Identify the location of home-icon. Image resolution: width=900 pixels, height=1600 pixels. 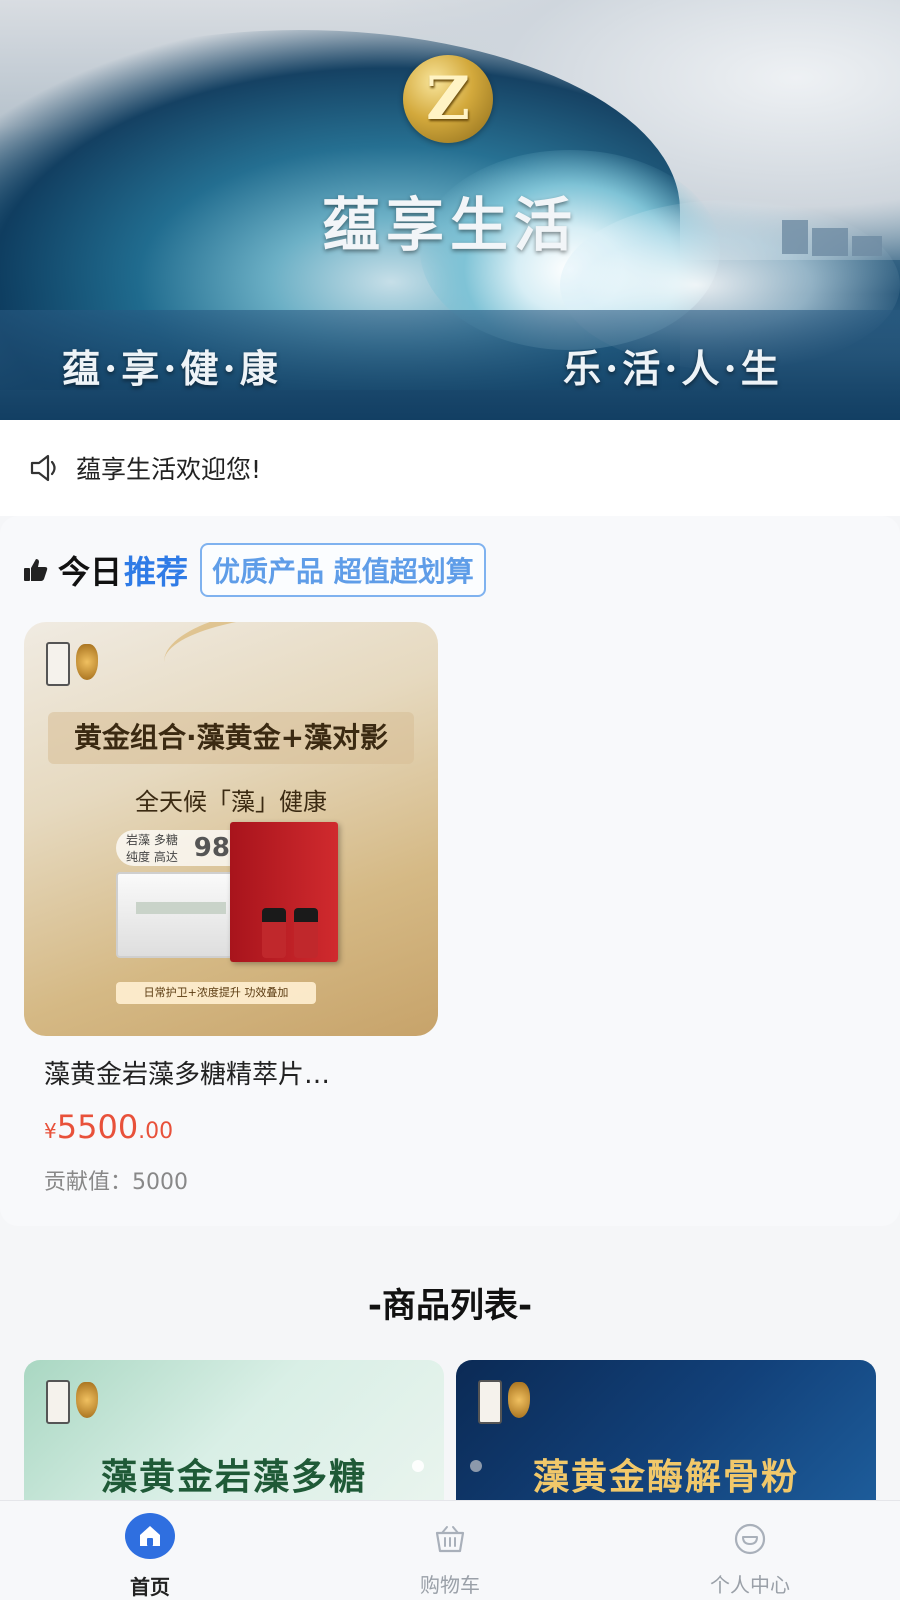
(150, 1536).